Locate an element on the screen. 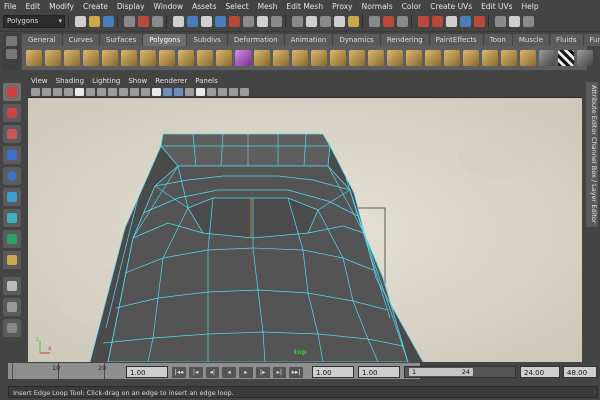 This screenshot has height=400, width=600. current-time-field: 1.00 is located at coordinates (147, 372).